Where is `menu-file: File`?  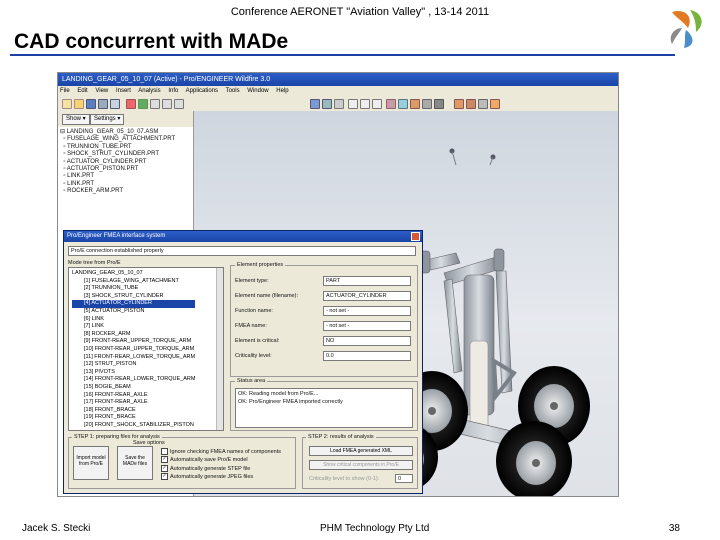
menu-file: File is located at coordinates (65, 91).